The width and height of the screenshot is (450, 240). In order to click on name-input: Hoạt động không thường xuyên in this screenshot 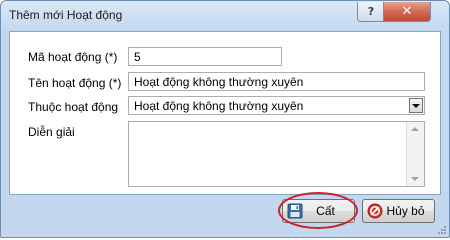, I will do `click(276, 81)`.